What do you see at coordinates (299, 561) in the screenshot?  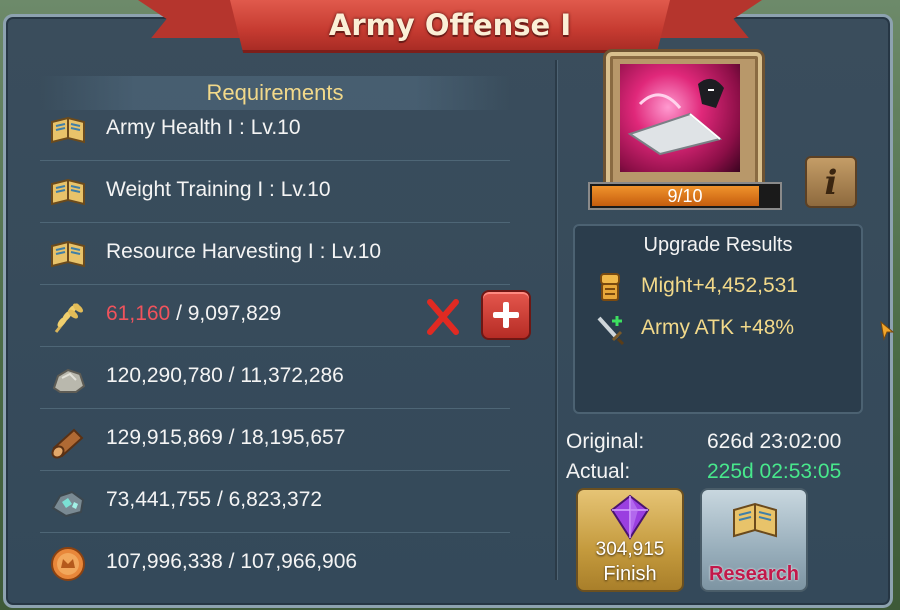 I see `resource-need: 107,966,906` at bounding box center [299, 561].